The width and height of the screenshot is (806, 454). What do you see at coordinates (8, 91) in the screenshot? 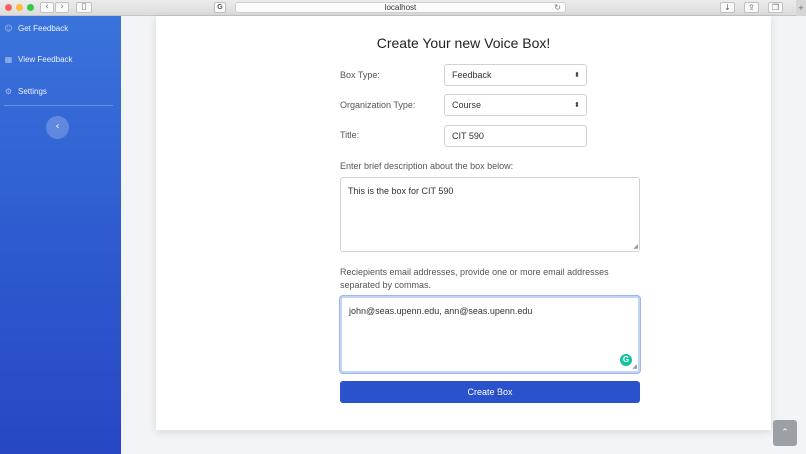
I see `gear-icon: ⚙` at bounding box center [8, 91].